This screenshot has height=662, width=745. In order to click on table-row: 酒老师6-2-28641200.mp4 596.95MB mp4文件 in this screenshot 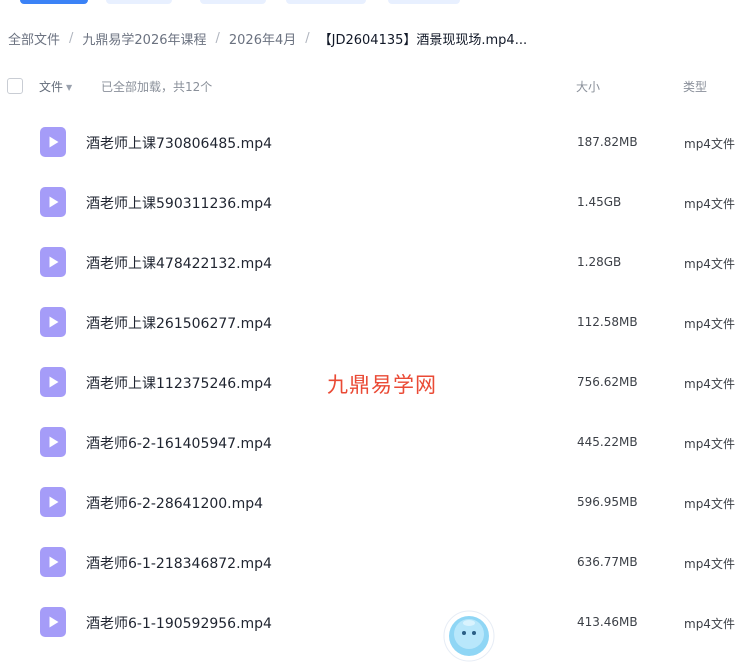, I will do `click(372, 502)`.